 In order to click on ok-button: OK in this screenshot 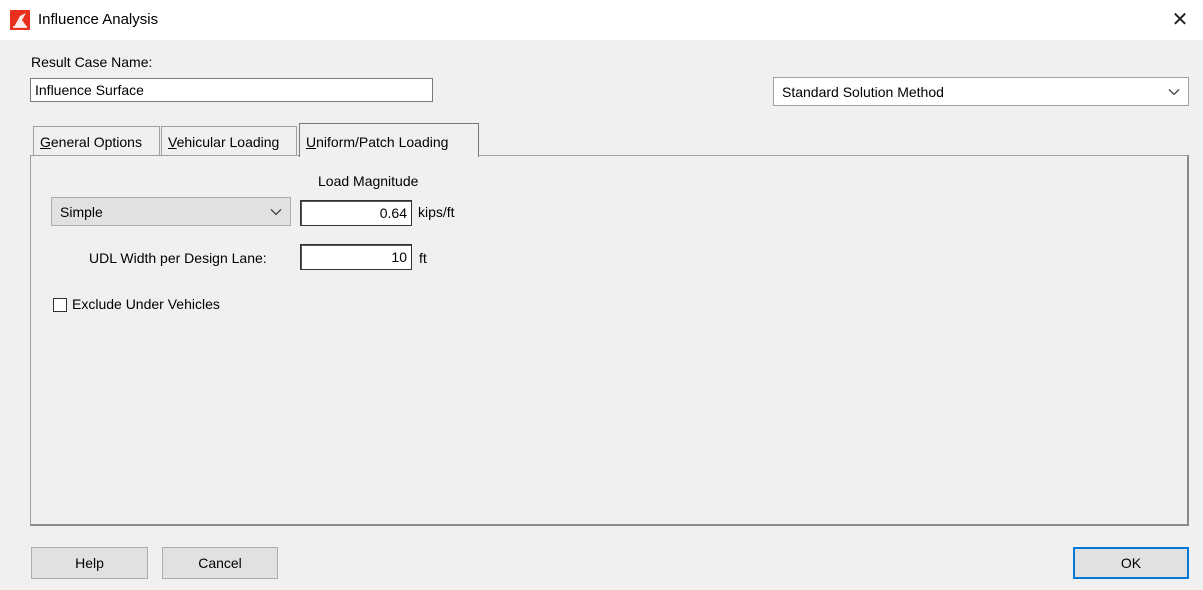, I will do `click(1131, 563)`.